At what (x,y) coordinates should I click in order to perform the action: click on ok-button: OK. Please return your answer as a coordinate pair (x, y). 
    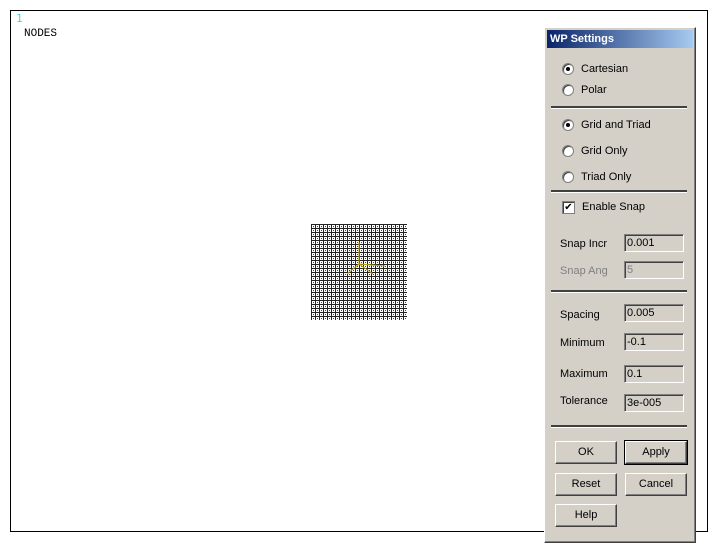
    Looking at the image, I should click on (586, 452).